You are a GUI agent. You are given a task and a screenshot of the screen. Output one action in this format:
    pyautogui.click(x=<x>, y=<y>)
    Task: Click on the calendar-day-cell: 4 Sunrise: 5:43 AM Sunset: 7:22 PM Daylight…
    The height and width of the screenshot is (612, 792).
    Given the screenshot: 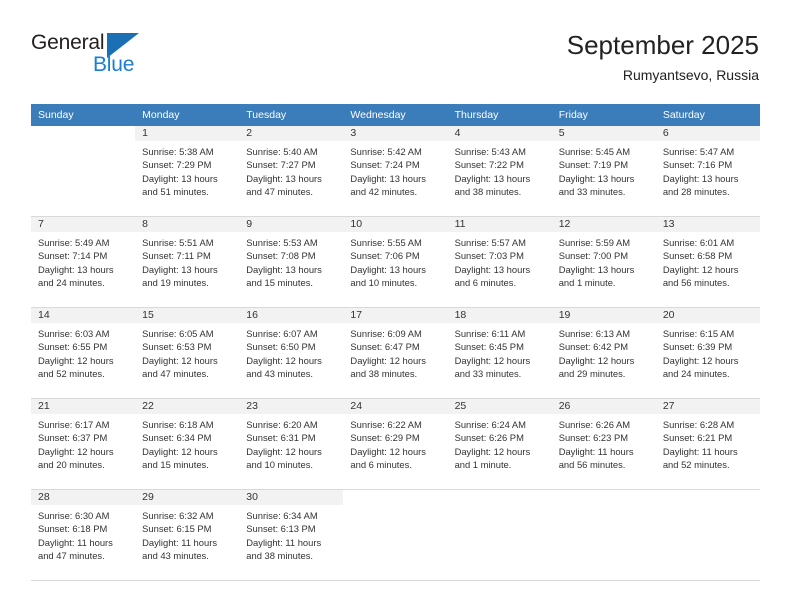 What is the action you would take?
    pyautogui.click(x=499, y=171)
    